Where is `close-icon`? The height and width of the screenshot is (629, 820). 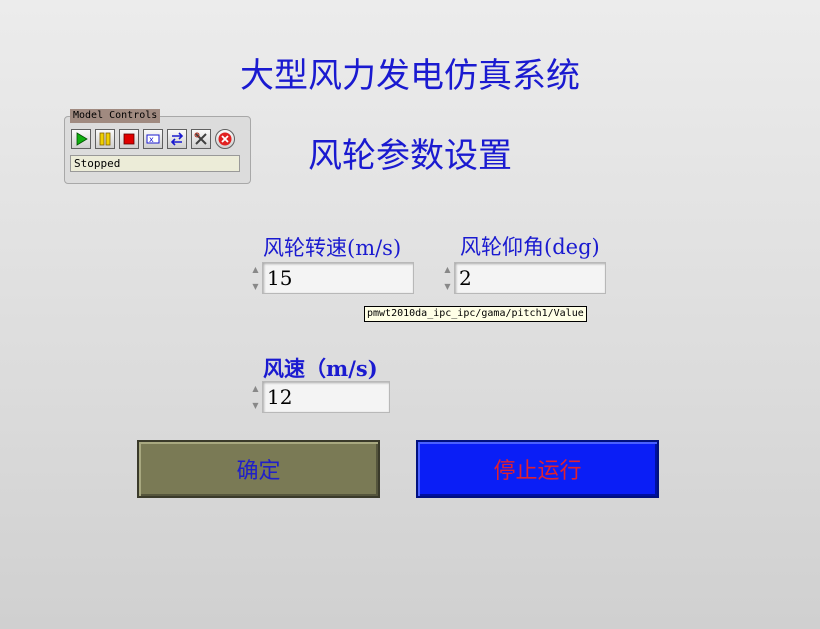
close-icon is located at coordinates (225, 139).